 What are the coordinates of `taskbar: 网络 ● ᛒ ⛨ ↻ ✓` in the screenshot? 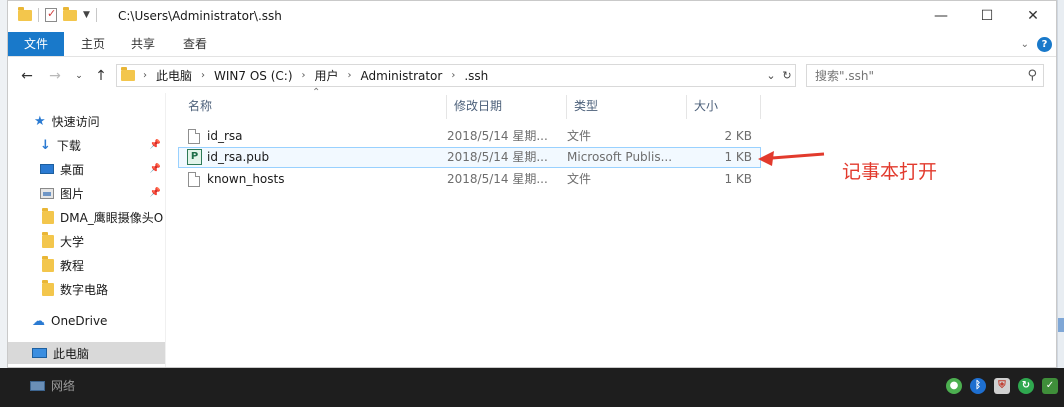 It's located at (532, 387).